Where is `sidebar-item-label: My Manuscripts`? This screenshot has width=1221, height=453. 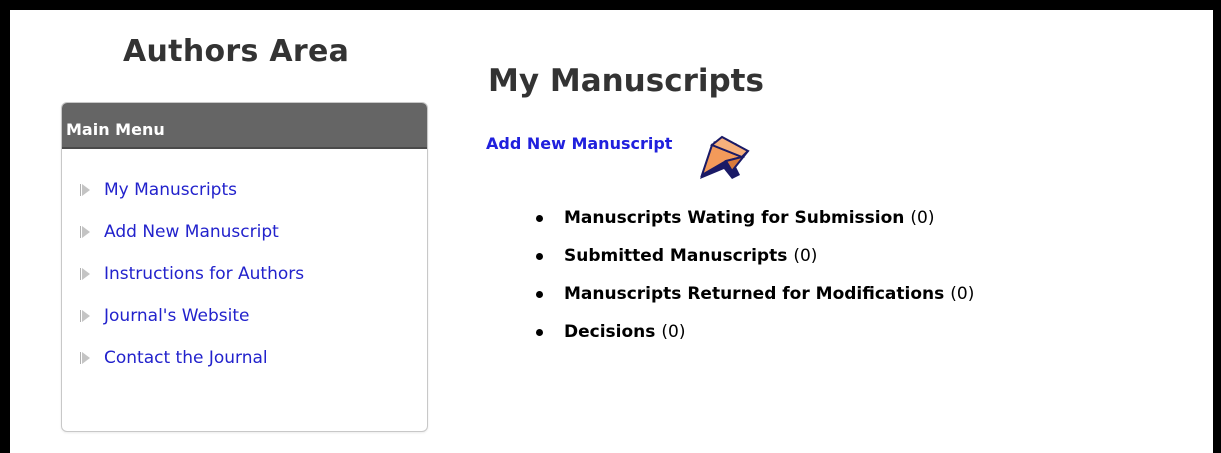 sidebar-item-label: My Manuscripts is located at coordinates (170, 190).